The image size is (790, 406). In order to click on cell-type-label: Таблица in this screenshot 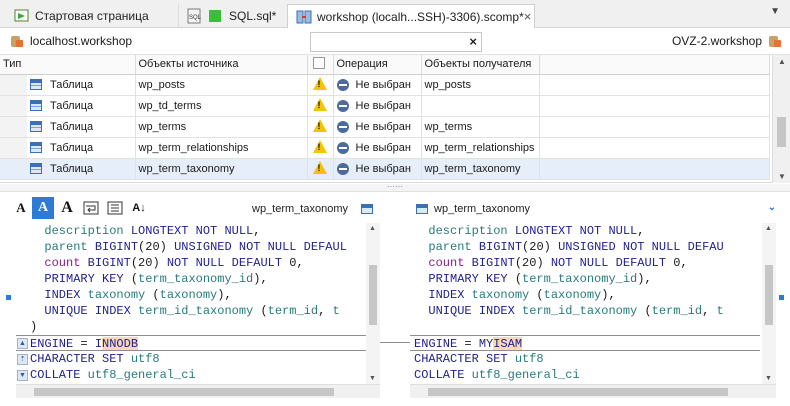, I will do `click(72, 126)`.